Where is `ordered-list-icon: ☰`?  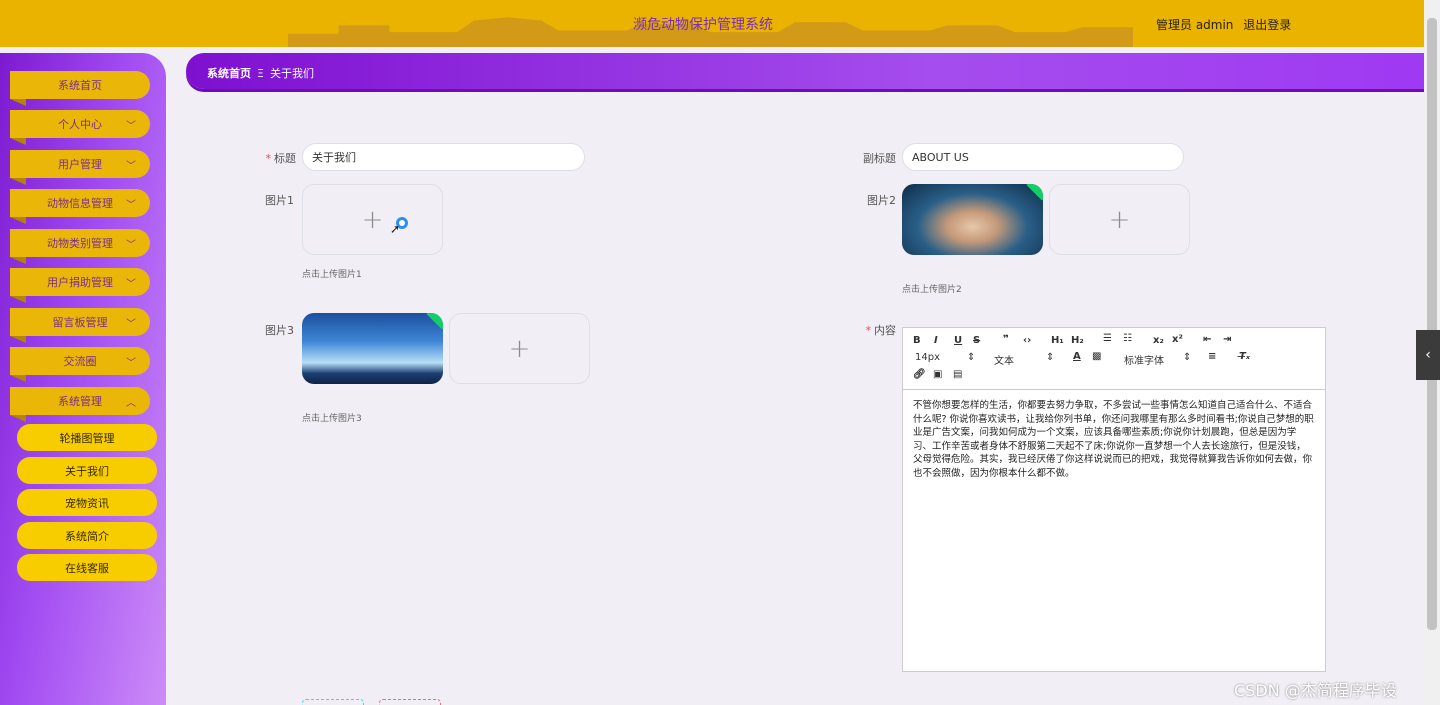 ordered-list-icon: ☰ is located at coordinates (1107, 338).